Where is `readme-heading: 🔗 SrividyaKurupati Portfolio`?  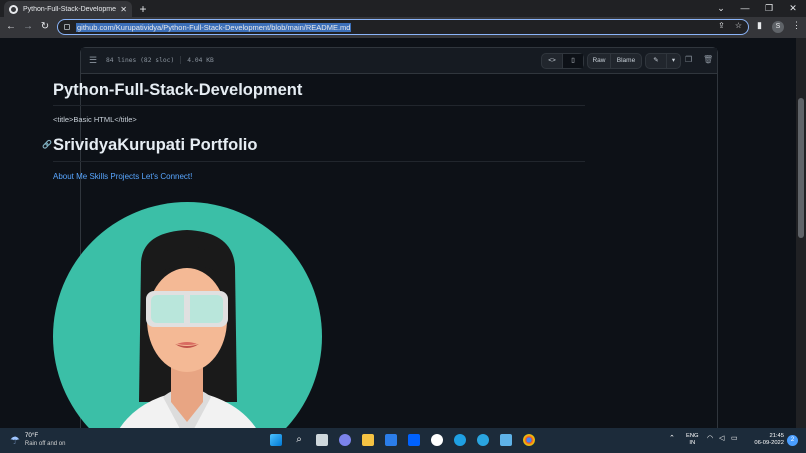 readme-heading: 🔗 SrividyaKurupati Portfolio is located at coordinates (313, 149).